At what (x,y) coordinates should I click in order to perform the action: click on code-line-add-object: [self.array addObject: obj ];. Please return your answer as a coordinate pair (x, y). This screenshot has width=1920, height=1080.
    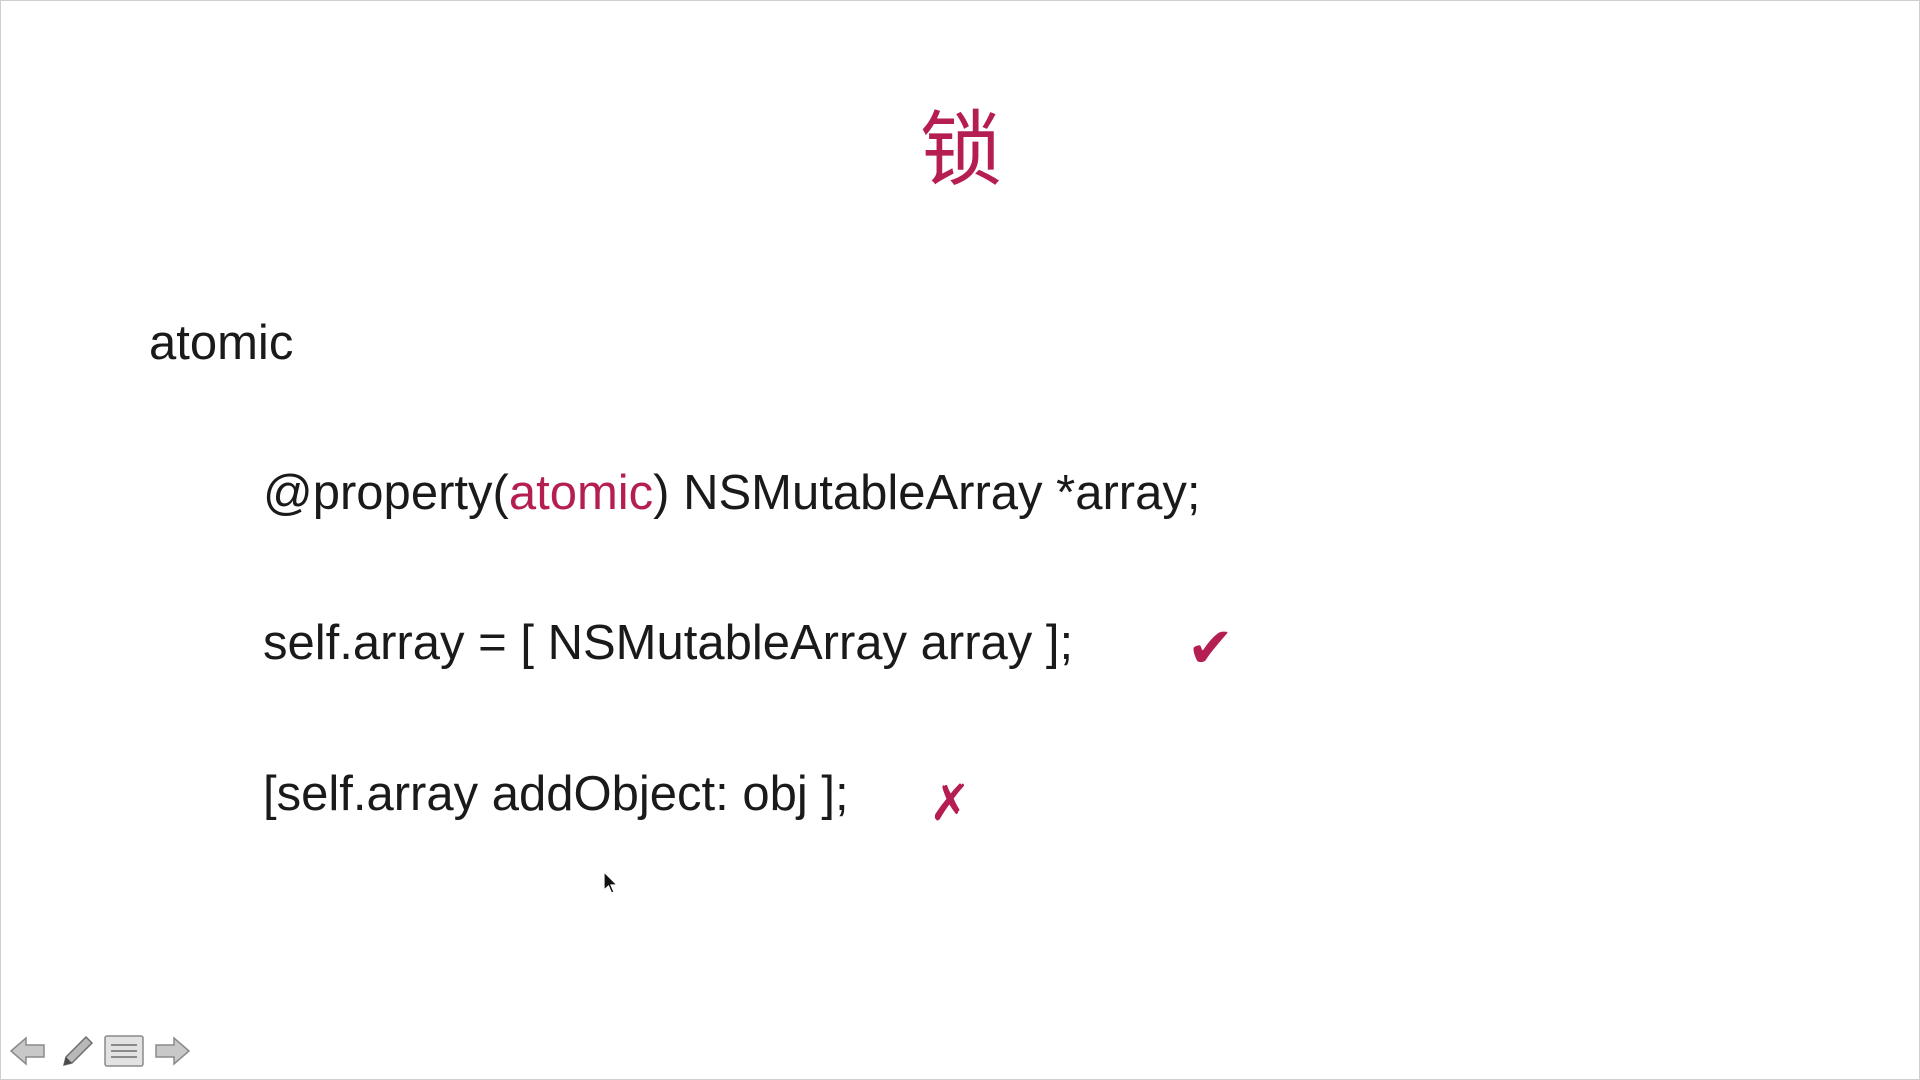
    Looking at the image, I should click on (556, 794).